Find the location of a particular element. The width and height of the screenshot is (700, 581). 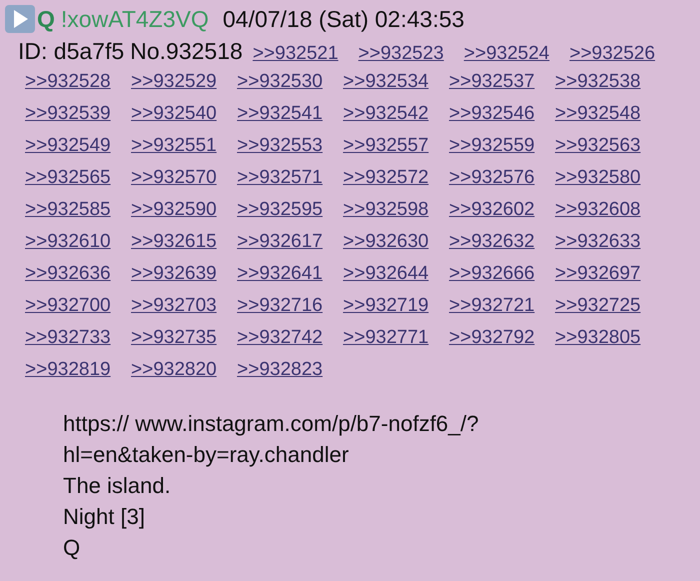

reply-link: >>932538 is located at coordinates (598, 81).